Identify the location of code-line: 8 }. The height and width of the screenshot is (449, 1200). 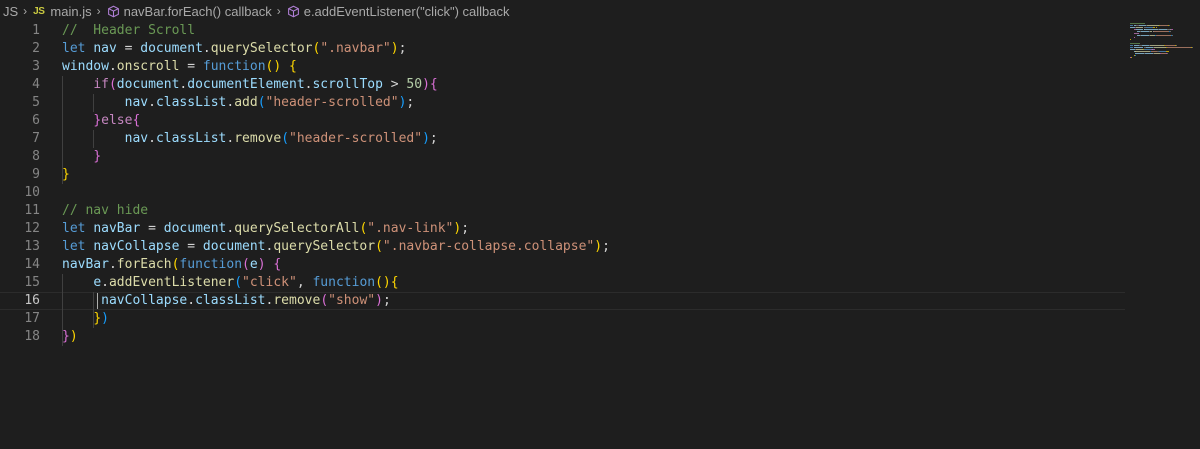
(562, 157).